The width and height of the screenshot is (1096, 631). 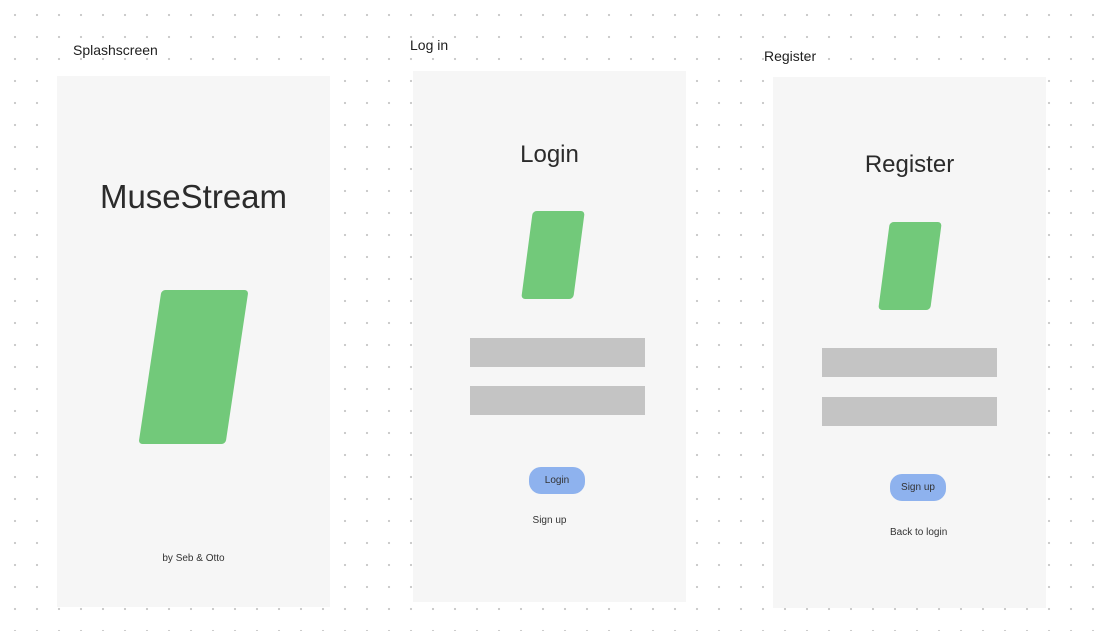 What do you see at coordinates (549, 520) in the screenshot?
I see `sign-up-link: Sign up` at bounding box center [549, 520].